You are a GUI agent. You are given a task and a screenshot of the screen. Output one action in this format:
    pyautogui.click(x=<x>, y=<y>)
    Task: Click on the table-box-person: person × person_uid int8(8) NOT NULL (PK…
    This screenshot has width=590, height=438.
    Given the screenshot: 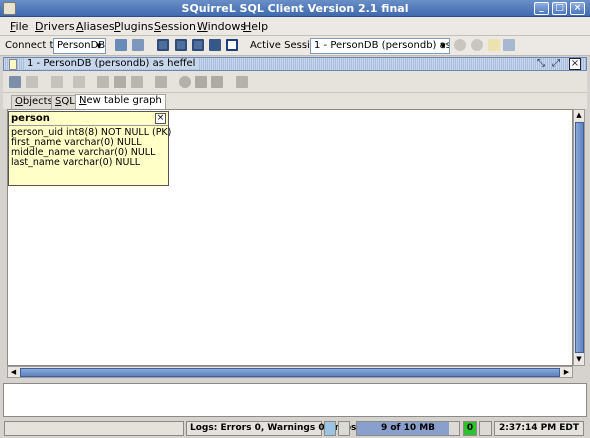 What is the action you would take?
    pyautogui.click(x=89, y=148)
    